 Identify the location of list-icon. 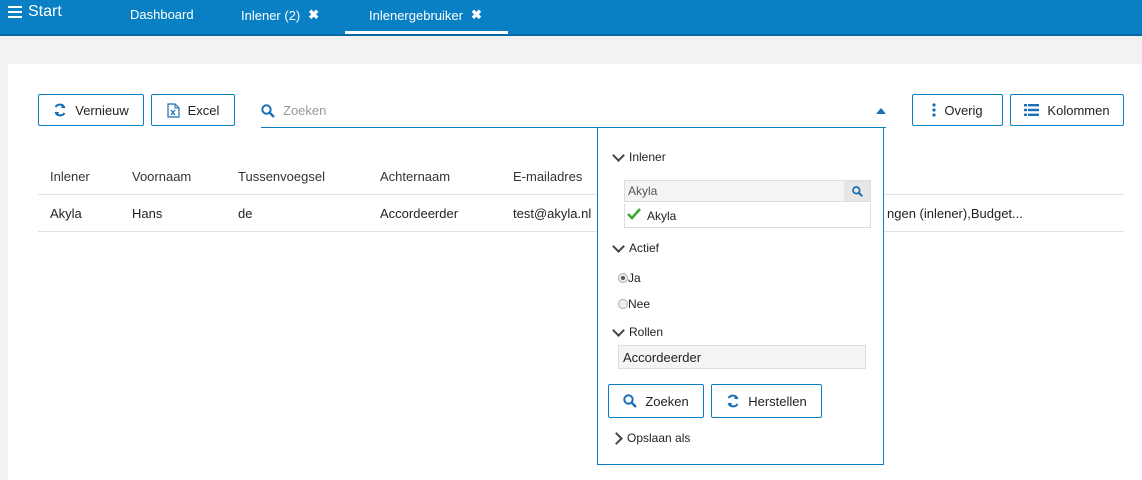
(1032, 110).